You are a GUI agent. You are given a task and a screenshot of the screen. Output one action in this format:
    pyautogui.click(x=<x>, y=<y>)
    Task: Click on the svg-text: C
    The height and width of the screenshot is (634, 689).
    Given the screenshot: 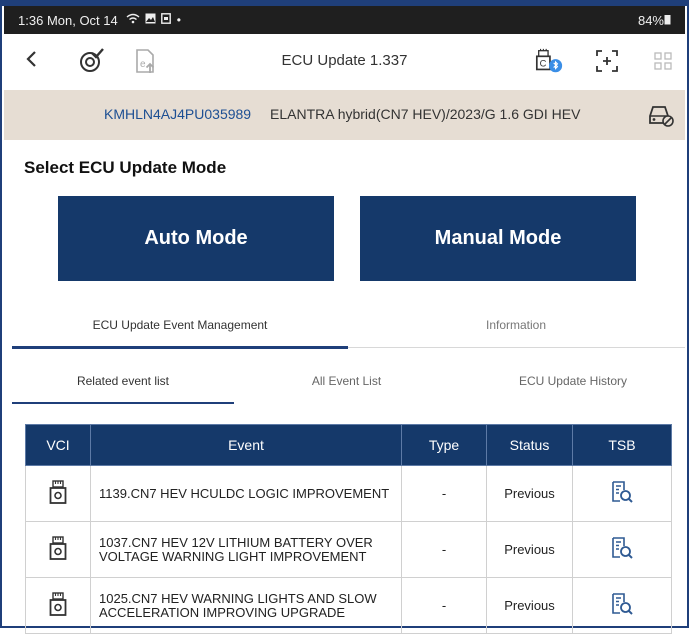 What is the action you would take?
    pyautogui.click(x=543, y=64)
    